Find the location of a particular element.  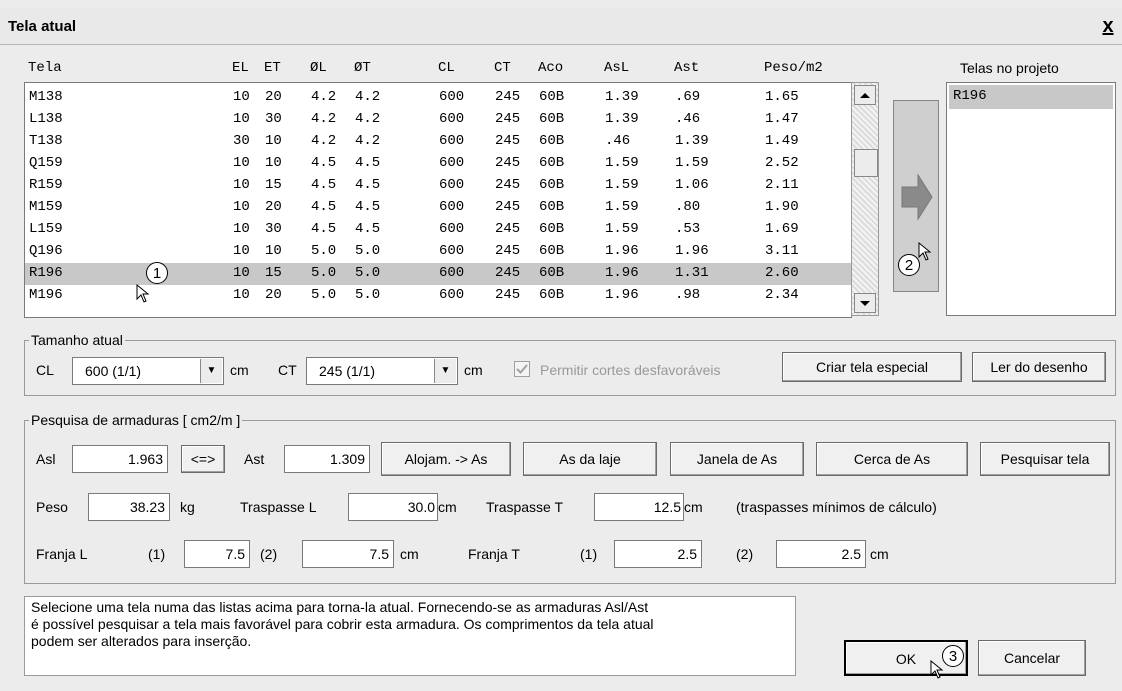

permitir-checkbox is located at coordinates (522, 369).